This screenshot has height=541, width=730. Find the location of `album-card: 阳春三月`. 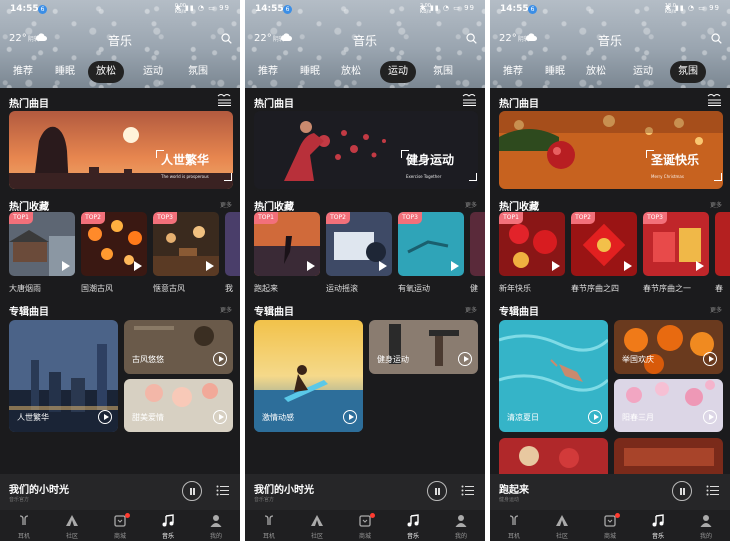

album-card: 阳春三月 is located at coordinates (668, 405).